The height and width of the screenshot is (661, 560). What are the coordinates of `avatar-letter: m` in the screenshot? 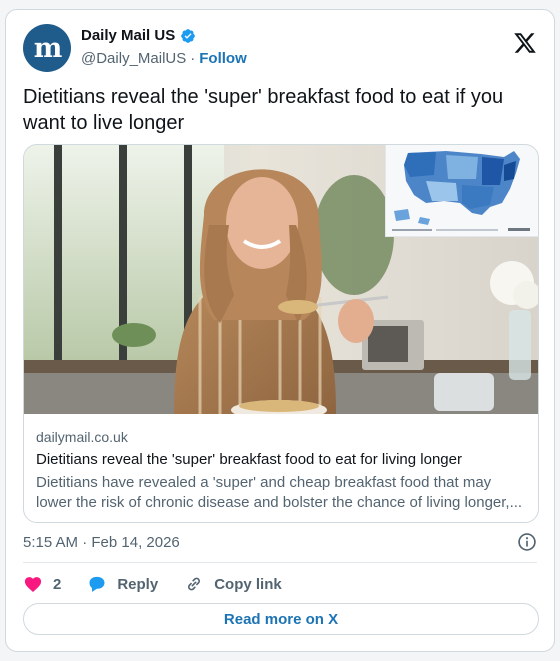 It's located at (48, 48).